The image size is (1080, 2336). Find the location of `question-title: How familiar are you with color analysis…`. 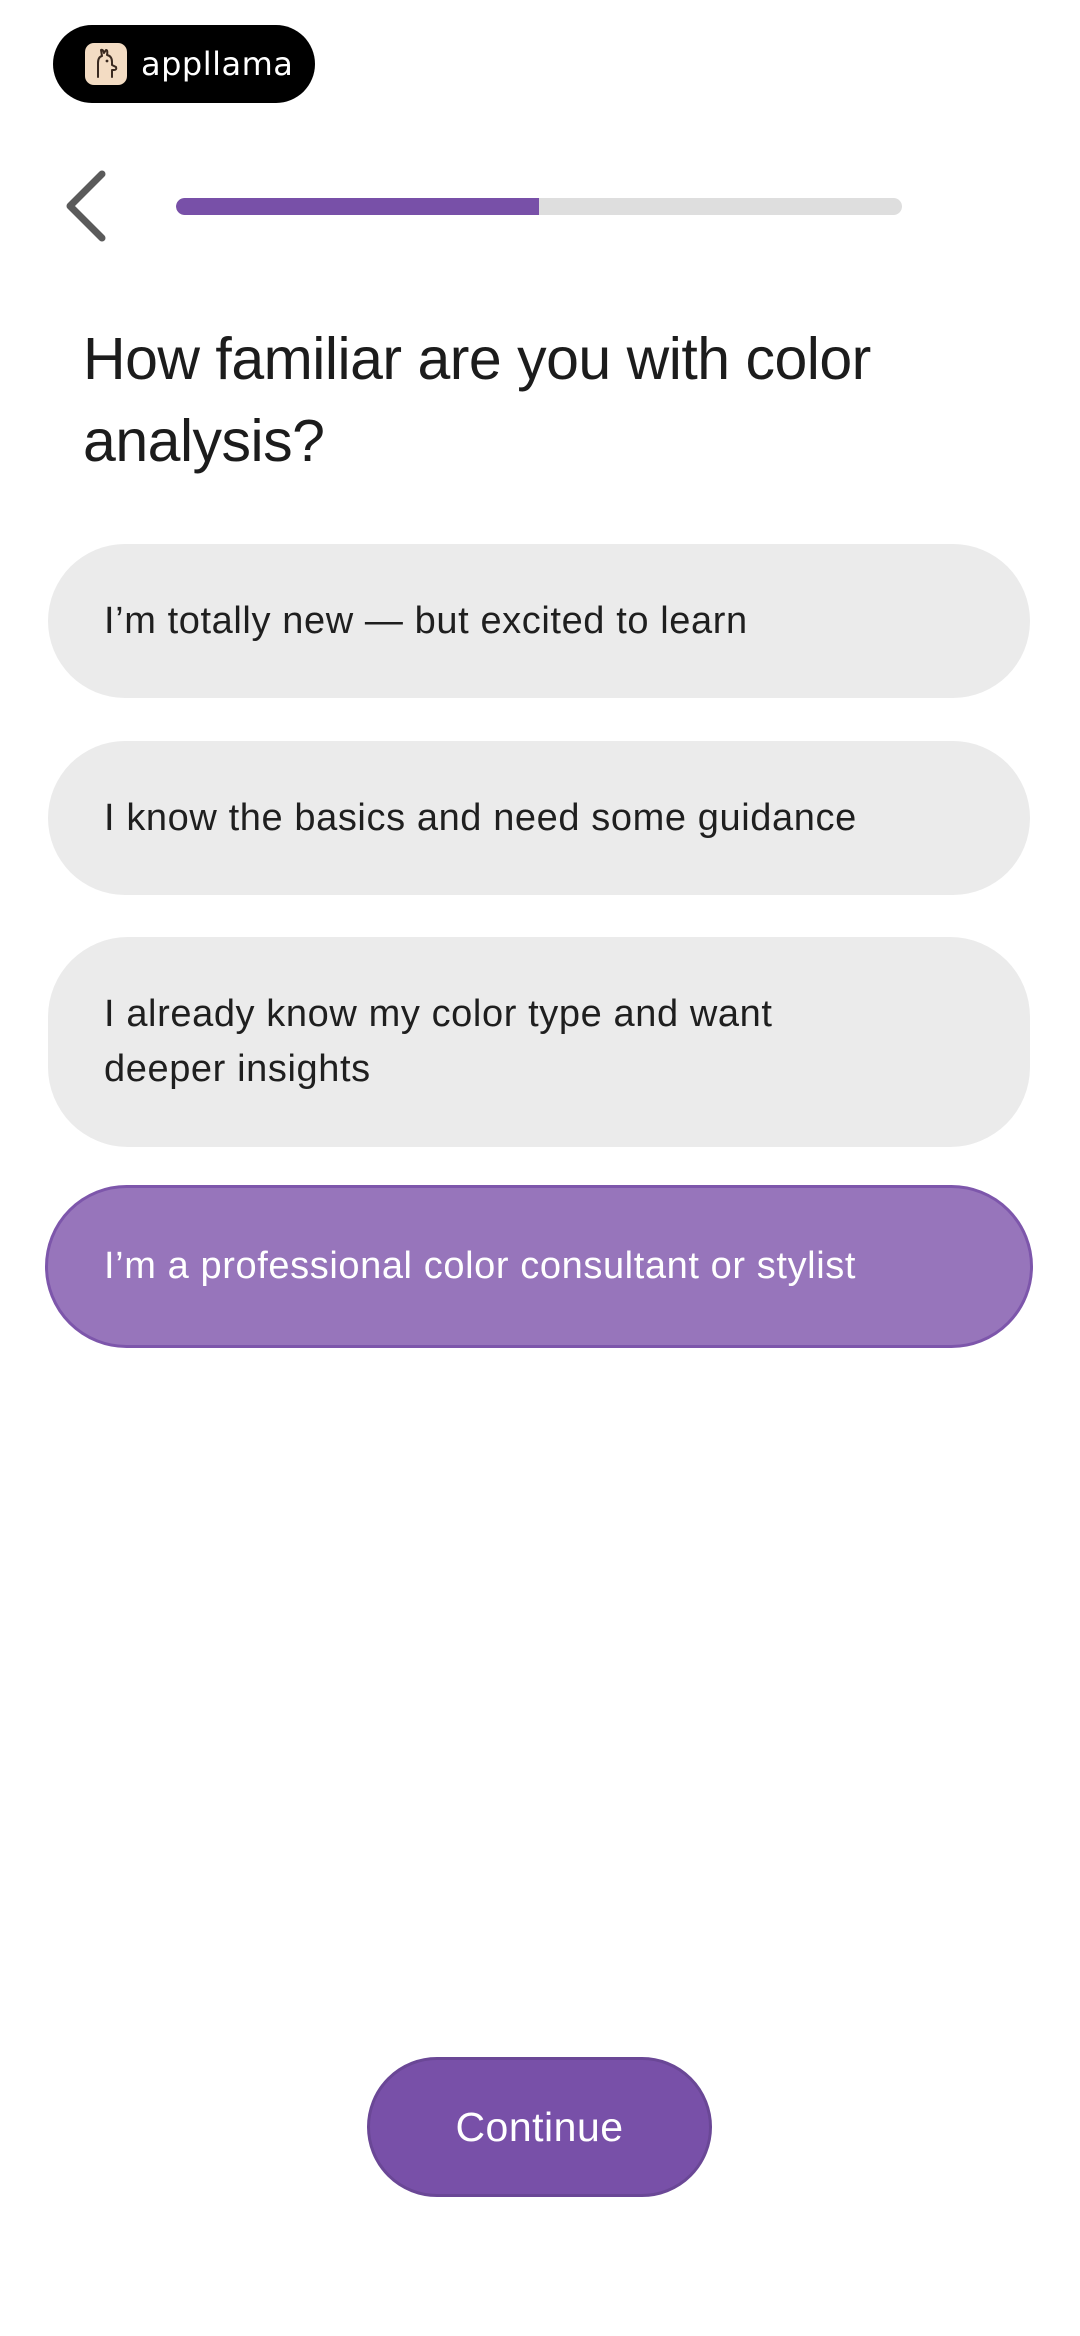

question-title: How familiar are you with color analysis… is located at coordinates (477, 400).